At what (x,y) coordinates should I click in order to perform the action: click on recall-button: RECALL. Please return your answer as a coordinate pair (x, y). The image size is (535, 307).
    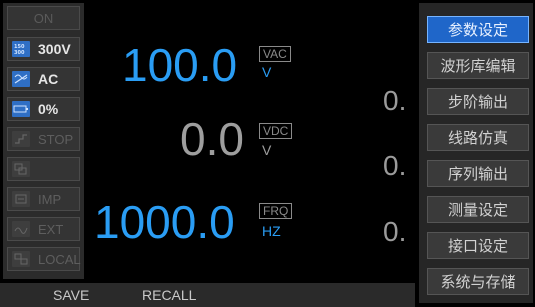
    Looking at the image, I should click on (169, 295).